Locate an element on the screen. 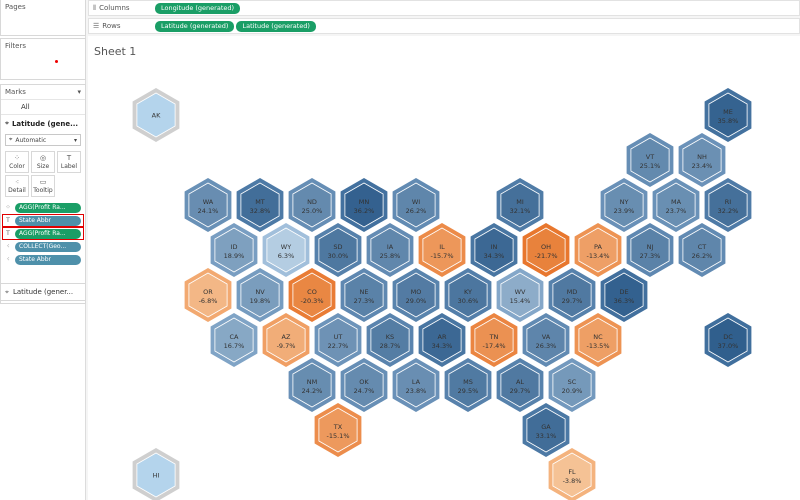 Image resolution: width=800 pixels, height=500 pixels. state-tile-al: AL29.7% is located at coordinates (520, 385).